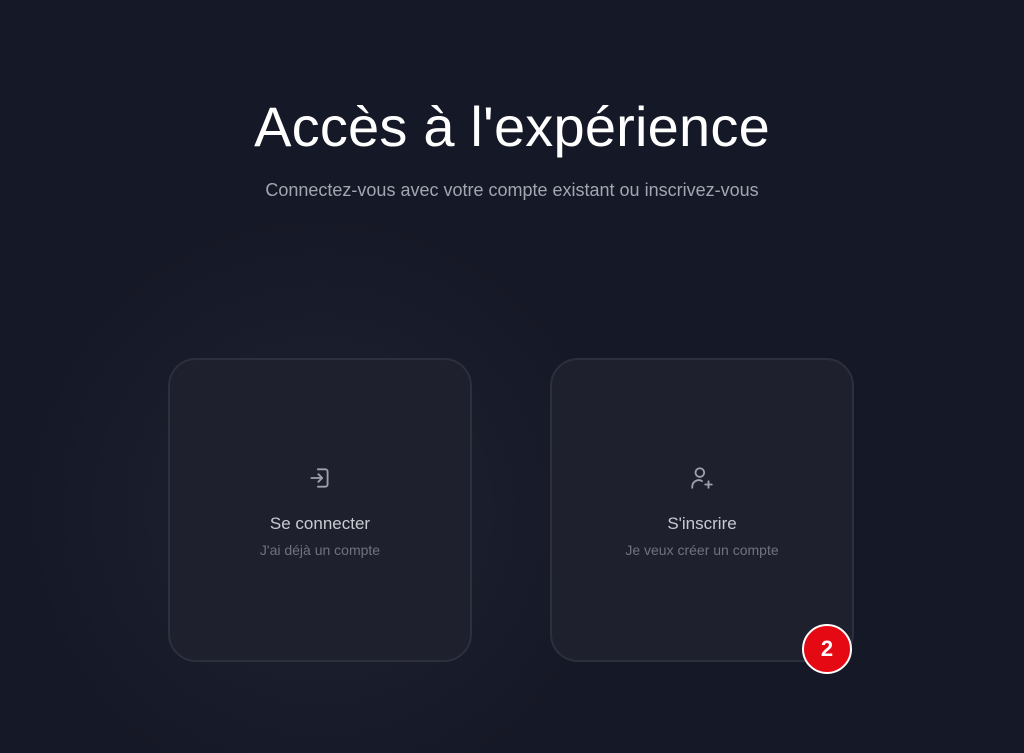 This screenshot has height=753, width=1024. What do you see at coordinates (827, 649) in the screenshot?
I see `step-badge: 2` at bounding box center [827, 649].